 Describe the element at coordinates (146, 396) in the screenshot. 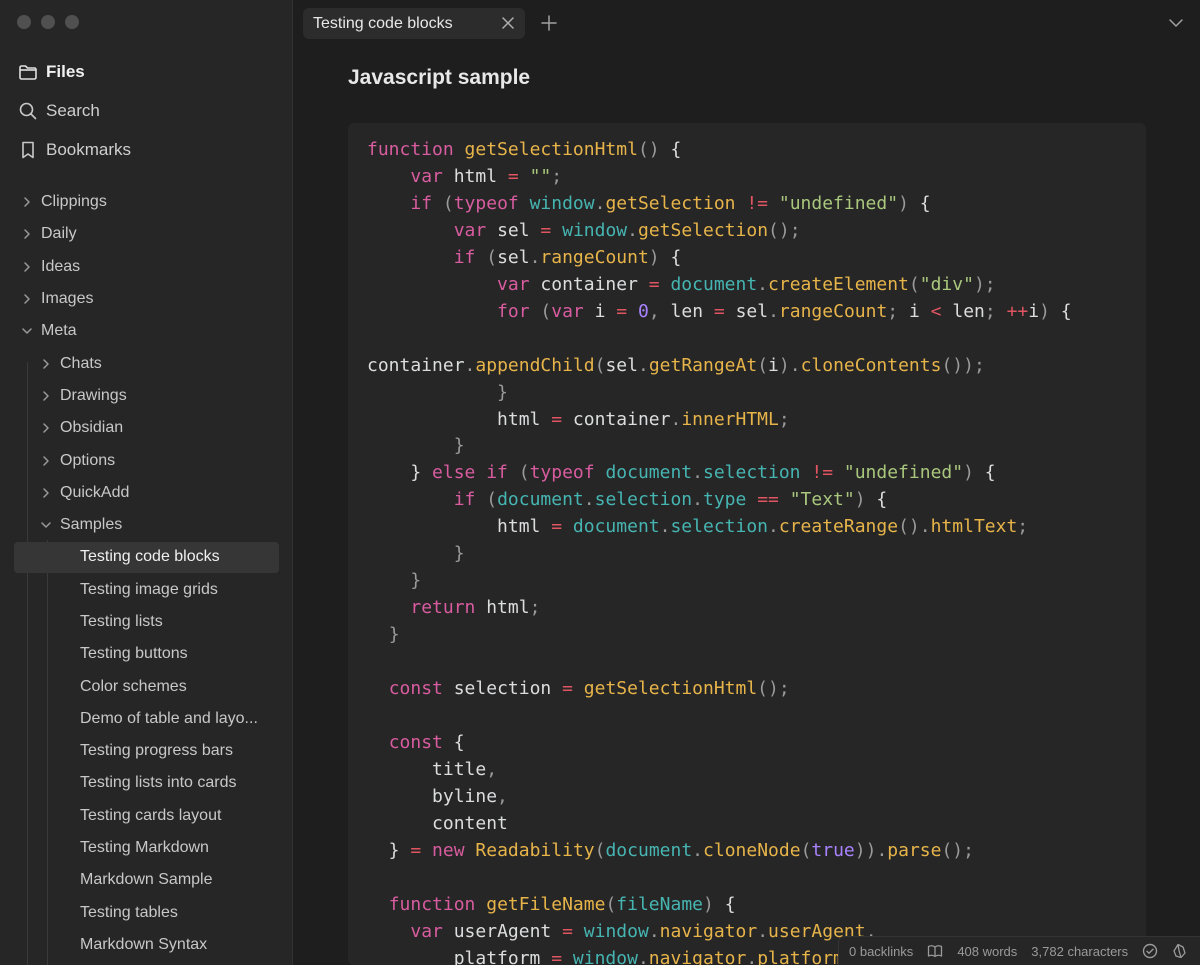

I see `tree-folder-drawings: Drawings` at that location.